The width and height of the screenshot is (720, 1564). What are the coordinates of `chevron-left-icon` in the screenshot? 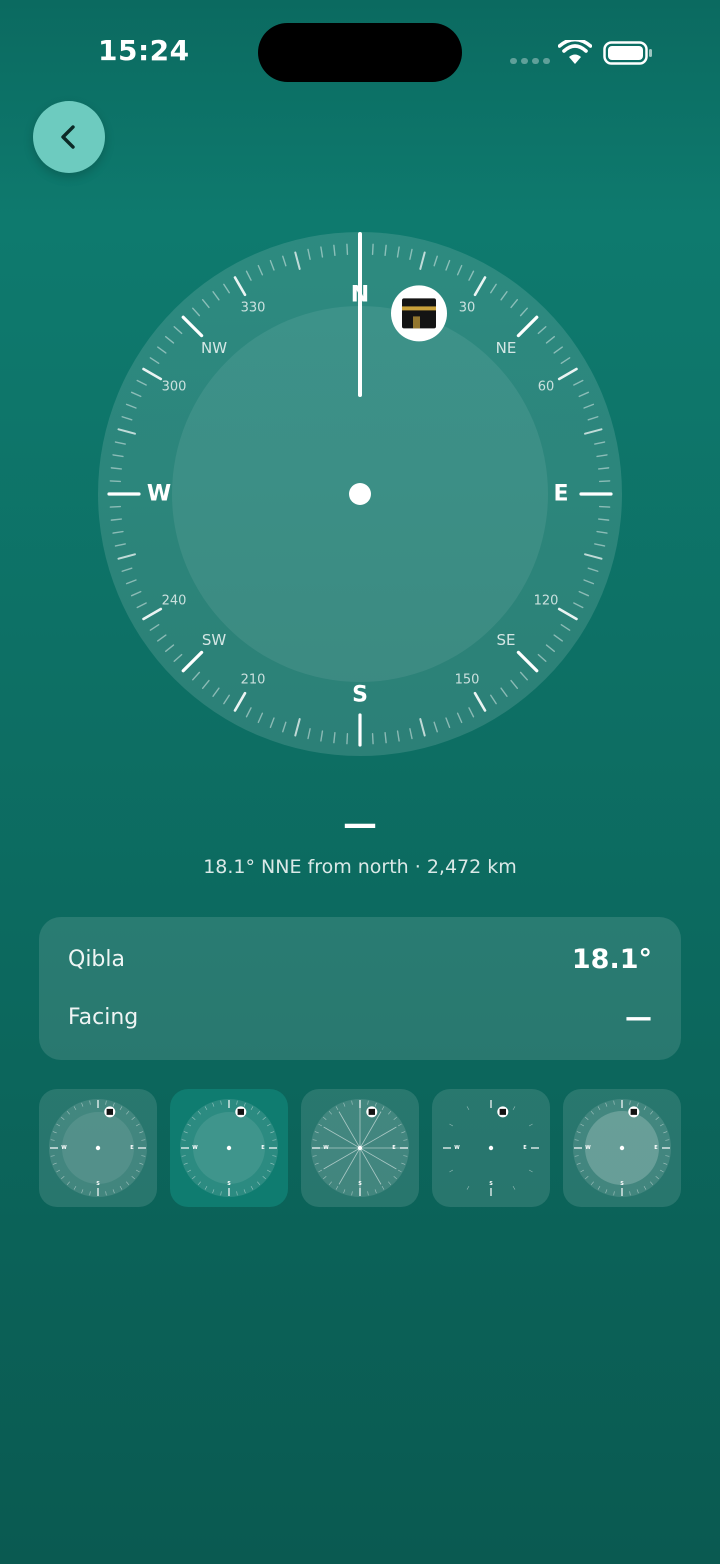 It's located at (68, 137).